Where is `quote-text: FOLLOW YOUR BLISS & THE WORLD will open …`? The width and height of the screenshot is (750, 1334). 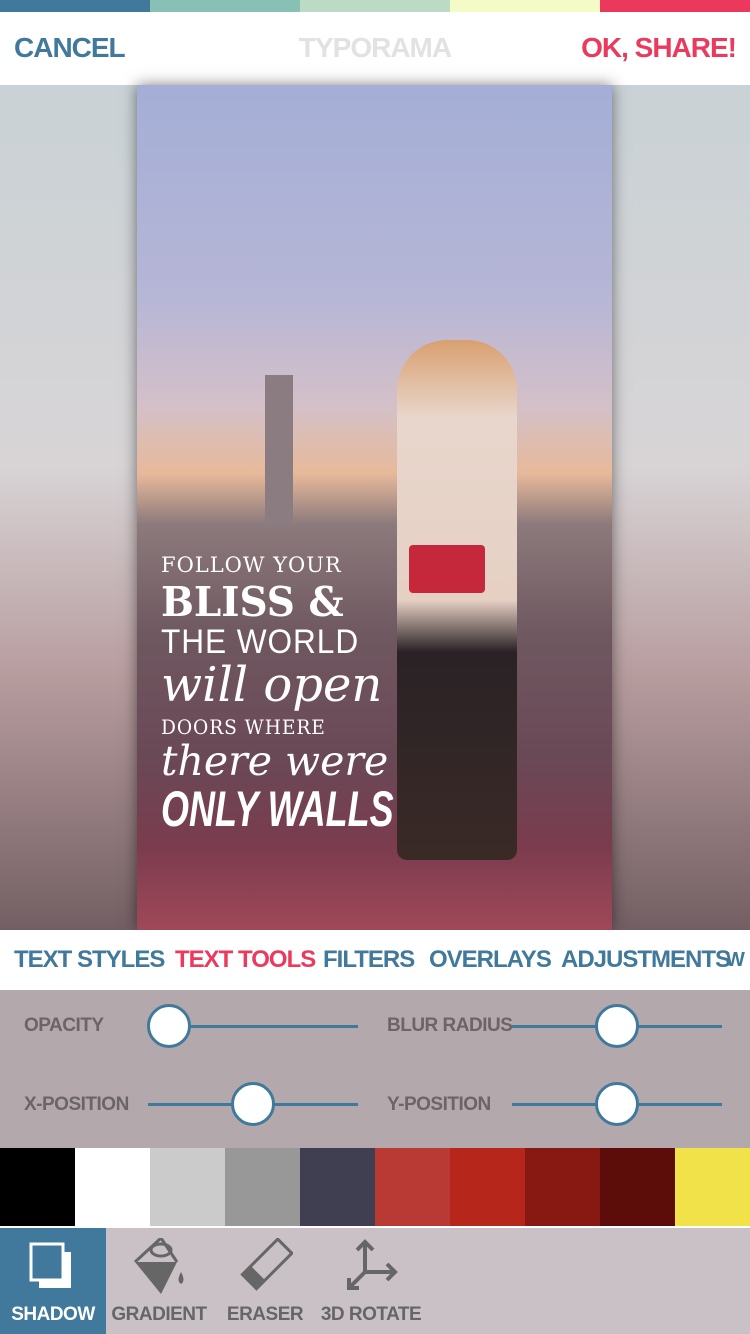 quote-text: FOLLOW YOUR BLISS & THE WORLD will open … is located at coordinates (277, 695).